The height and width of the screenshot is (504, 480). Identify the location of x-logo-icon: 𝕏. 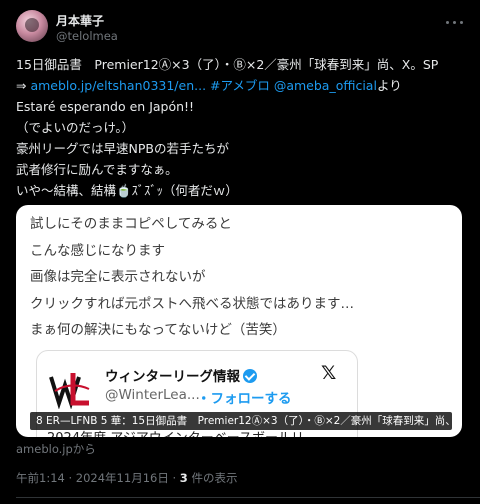
(331, 373).